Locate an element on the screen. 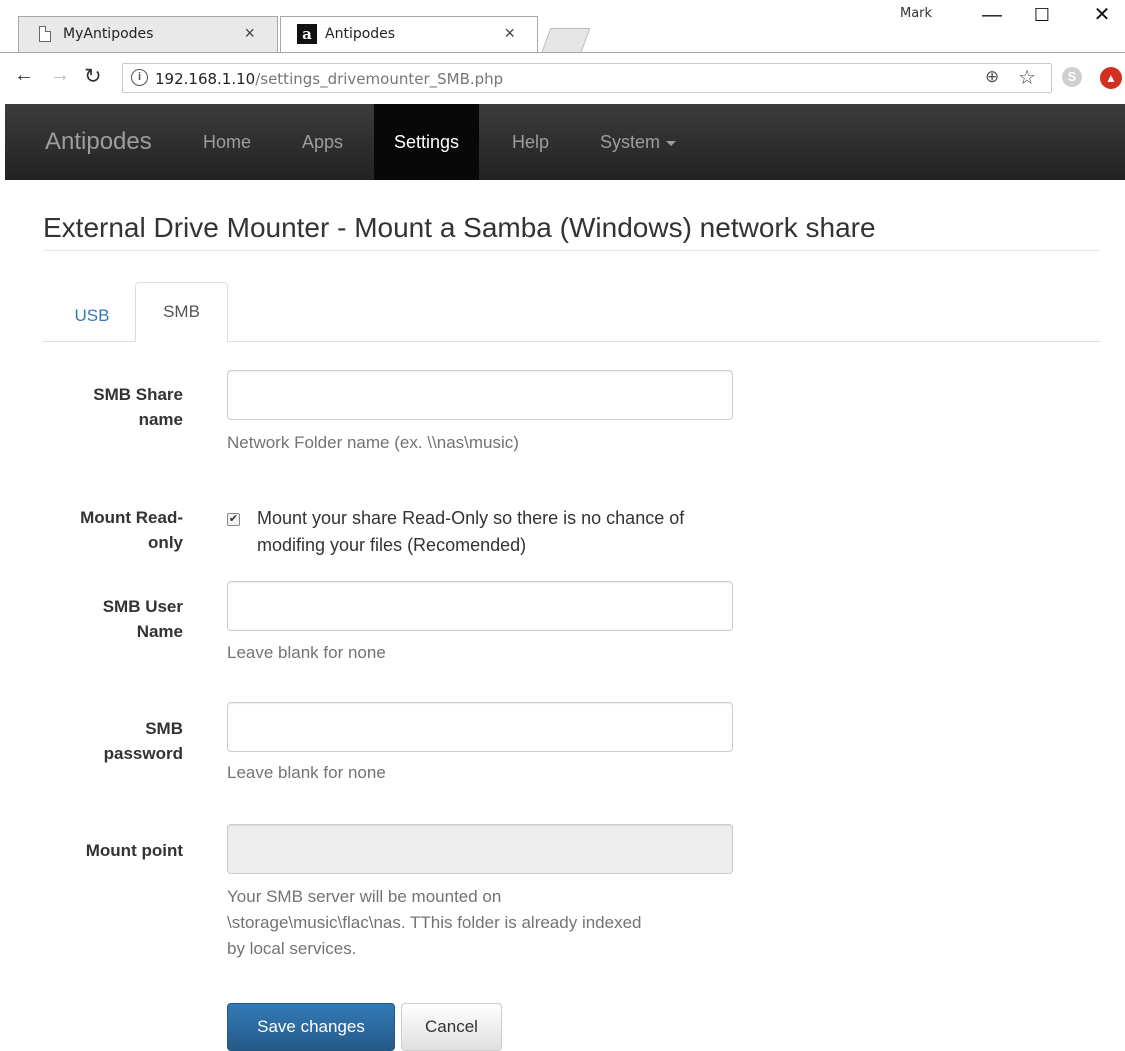  password-input is located at coordinates (480, 727).